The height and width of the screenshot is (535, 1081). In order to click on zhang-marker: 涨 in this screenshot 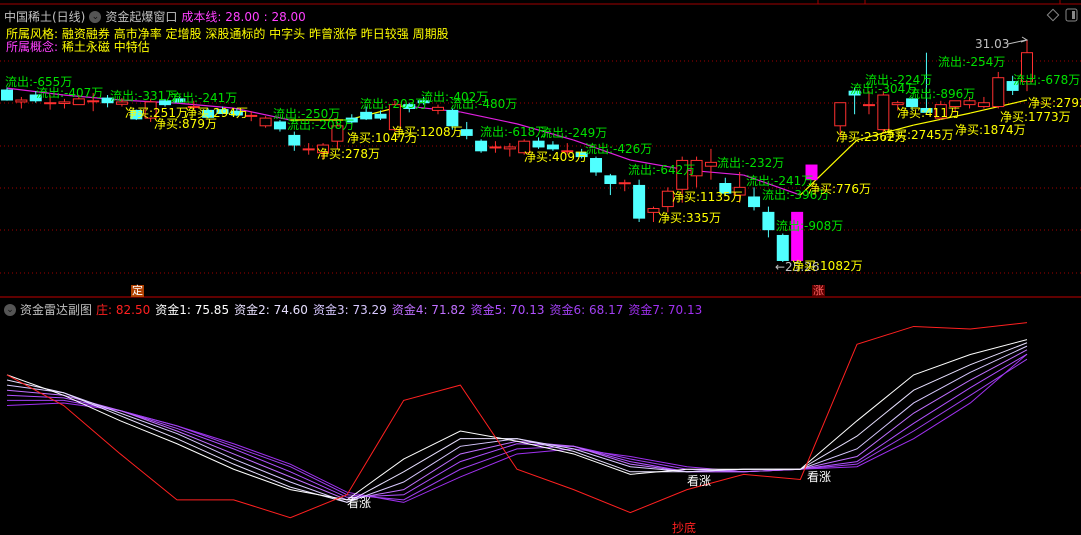, I will do `click(818, 290)`.